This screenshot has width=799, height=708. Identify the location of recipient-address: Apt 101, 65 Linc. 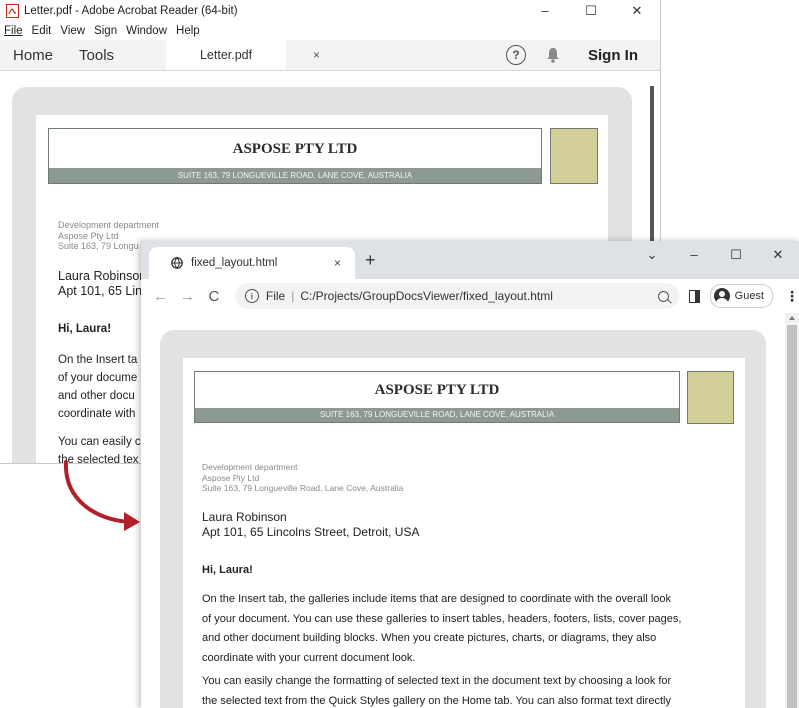
(103, 291).